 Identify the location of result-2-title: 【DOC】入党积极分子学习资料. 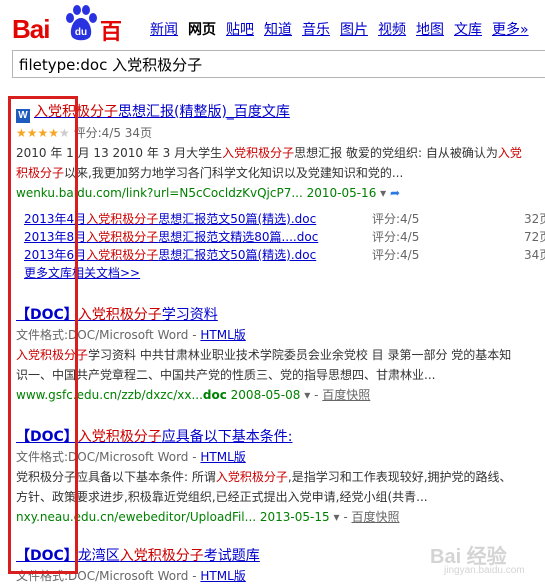
(280, 315).